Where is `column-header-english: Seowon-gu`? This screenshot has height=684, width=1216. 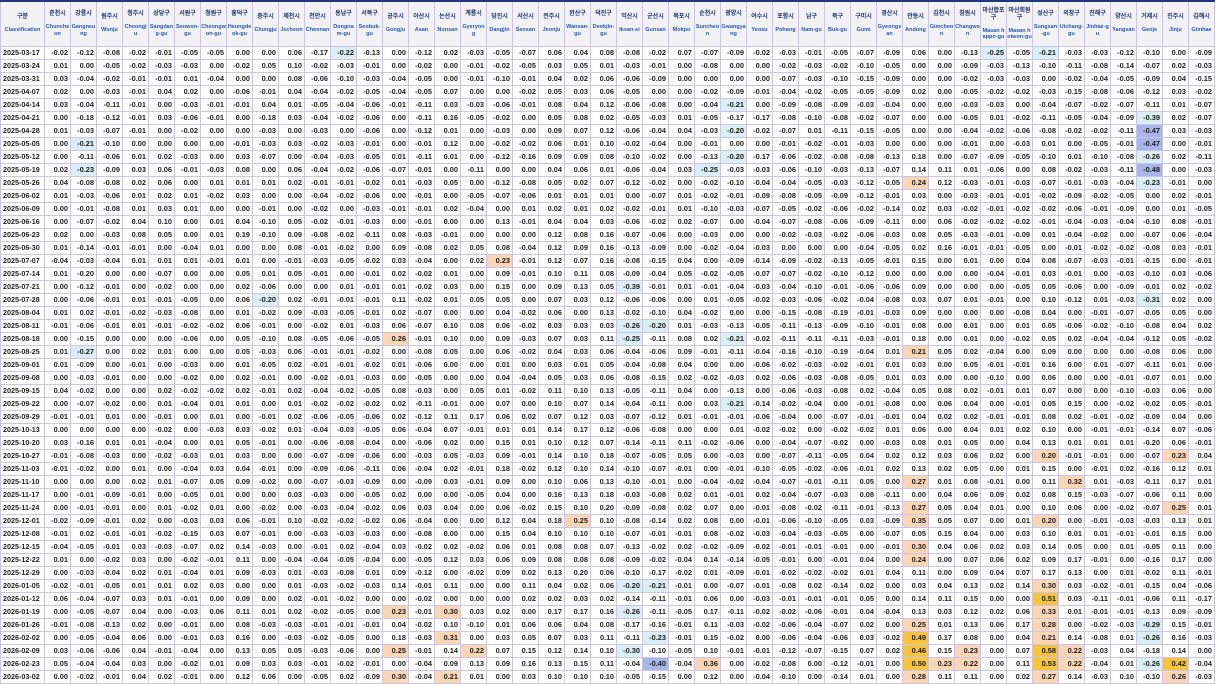 column-header-english: Seowon-gu is located at coordinates (187, 30).